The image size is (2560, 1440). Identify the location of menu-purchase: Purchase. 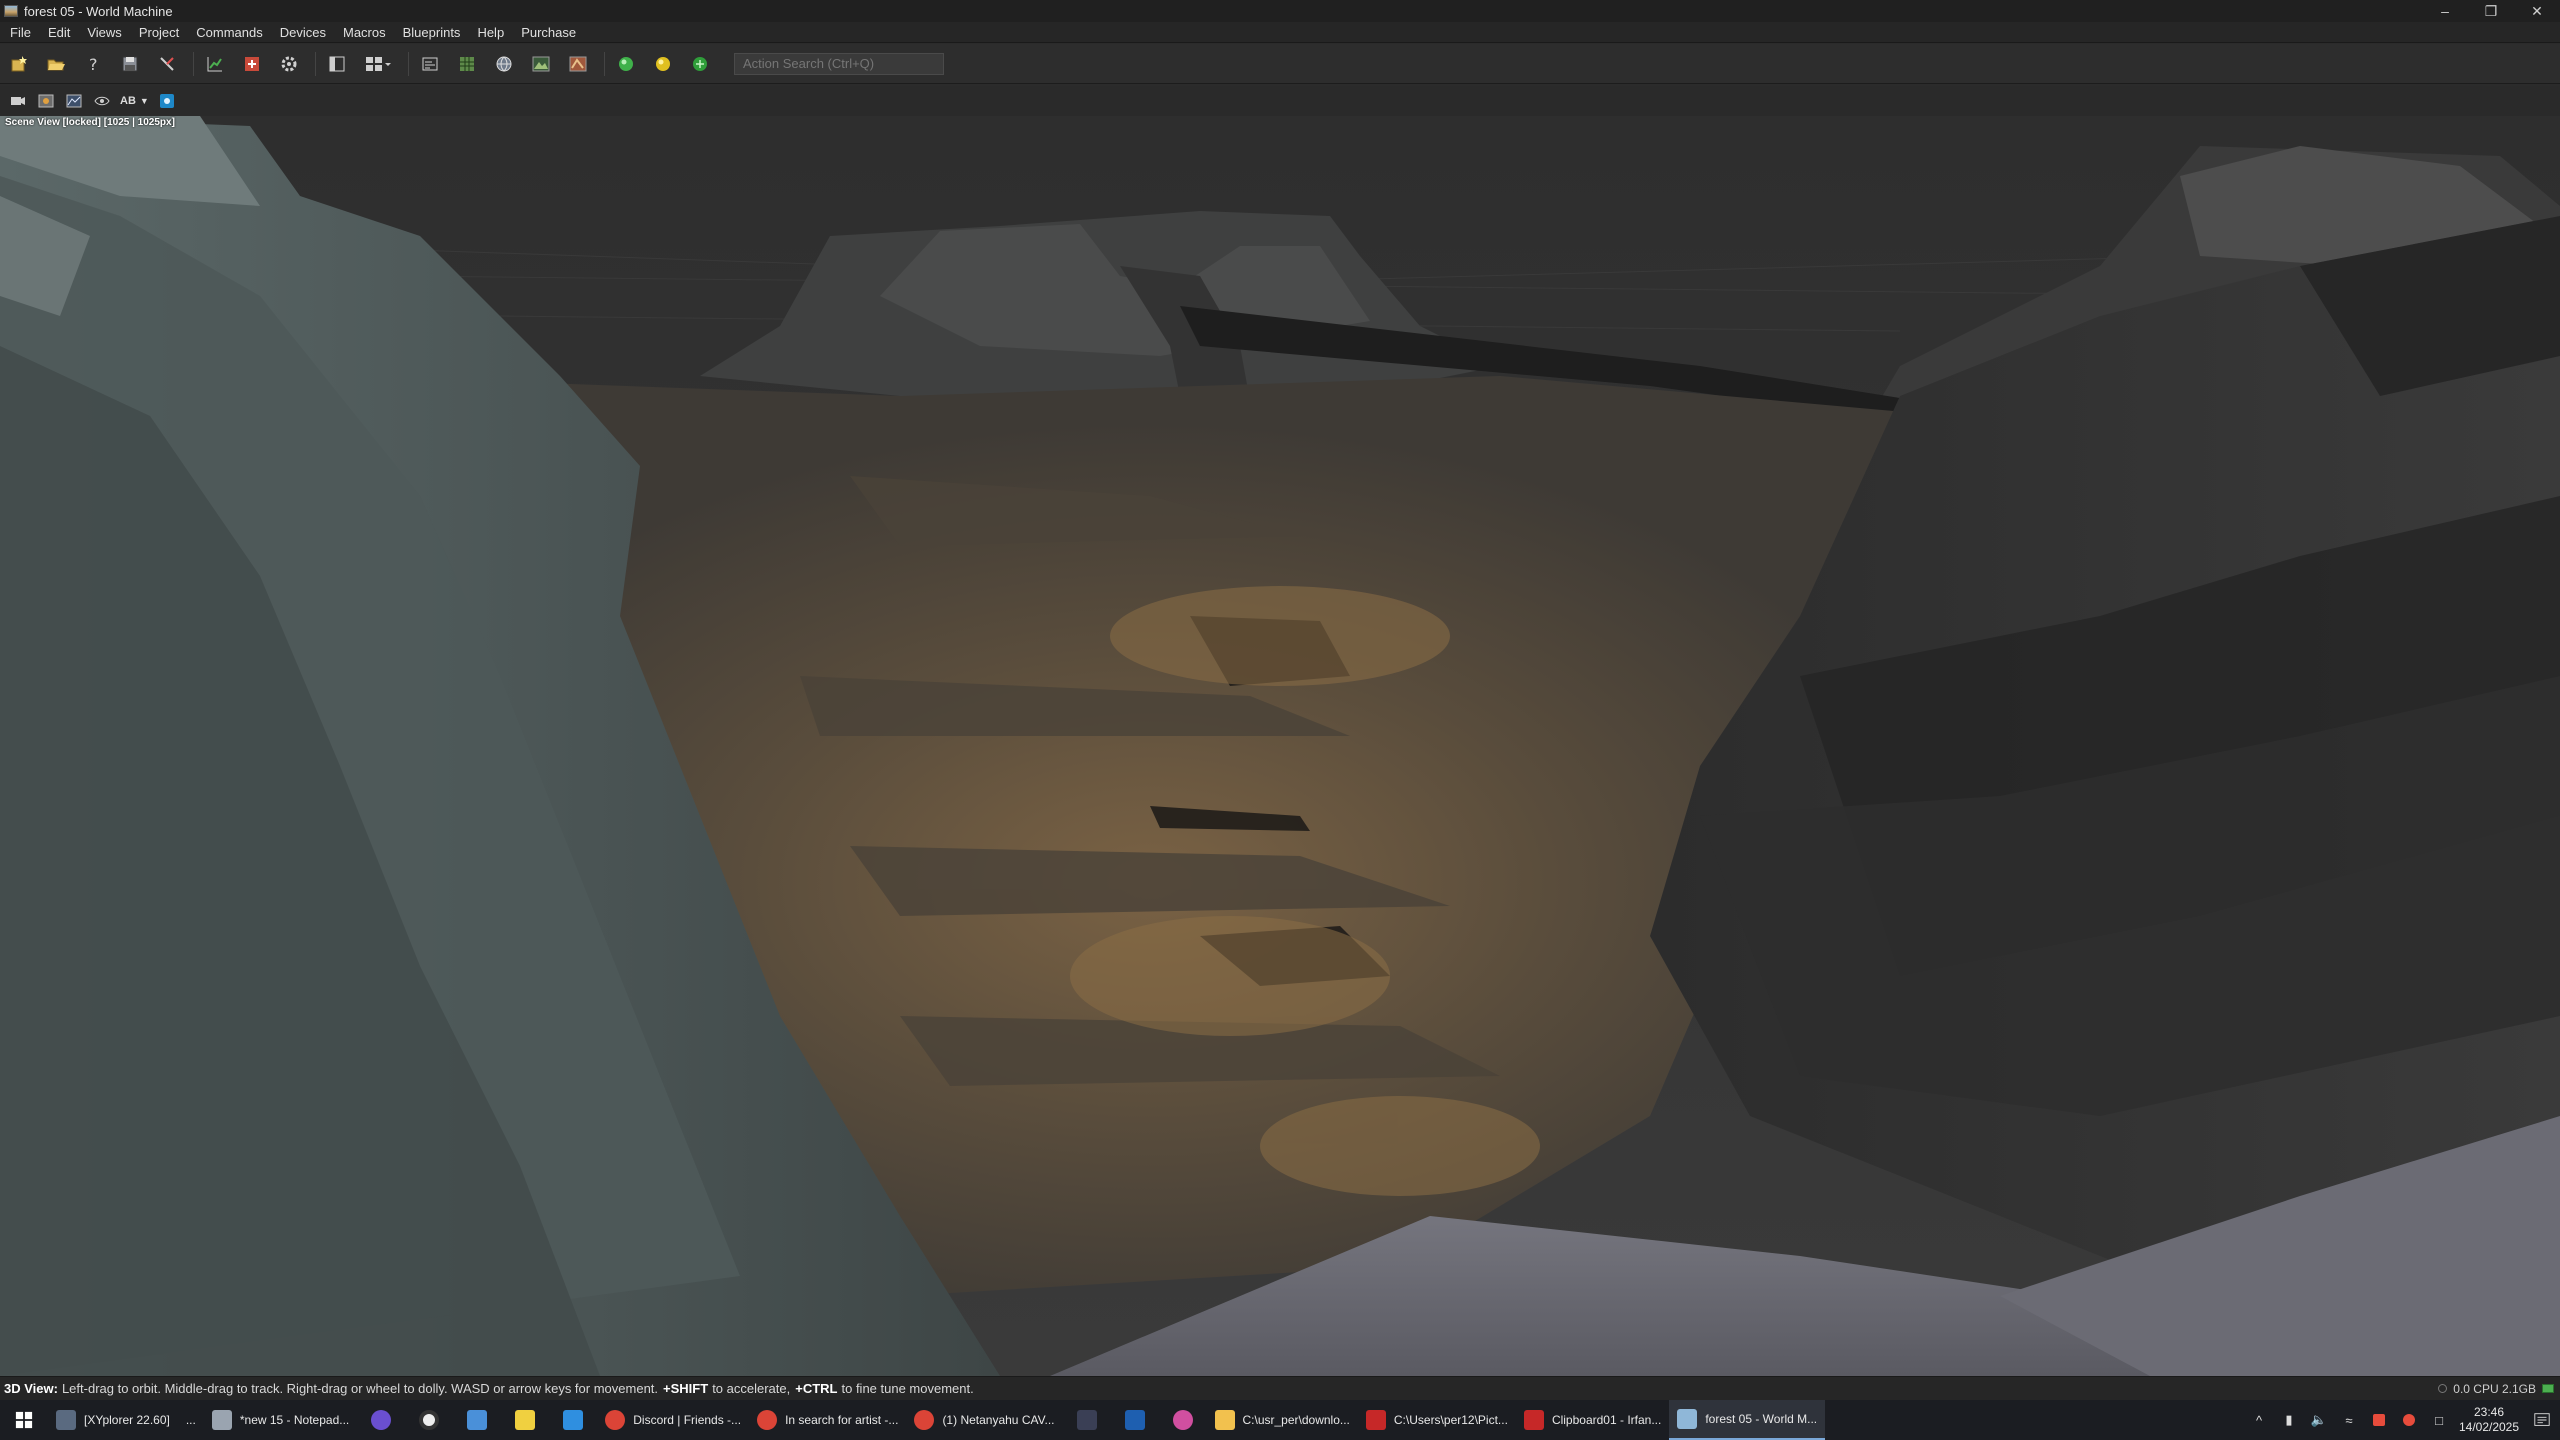
(548, 32).